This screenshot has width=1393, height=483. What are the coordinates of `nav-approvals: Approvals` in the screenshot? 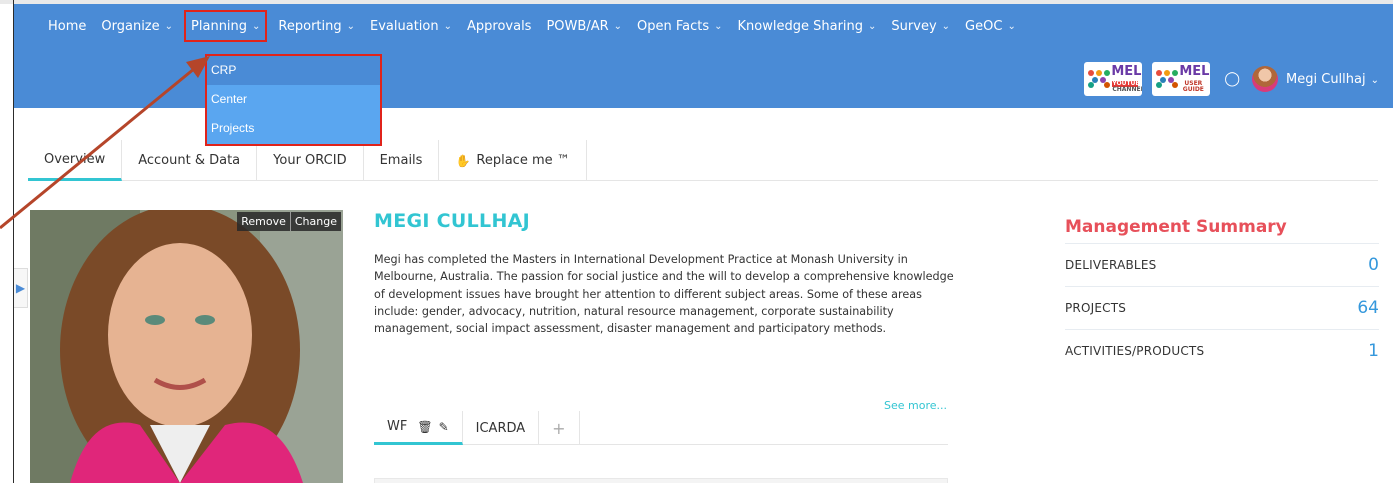 It's located at (499, 26).